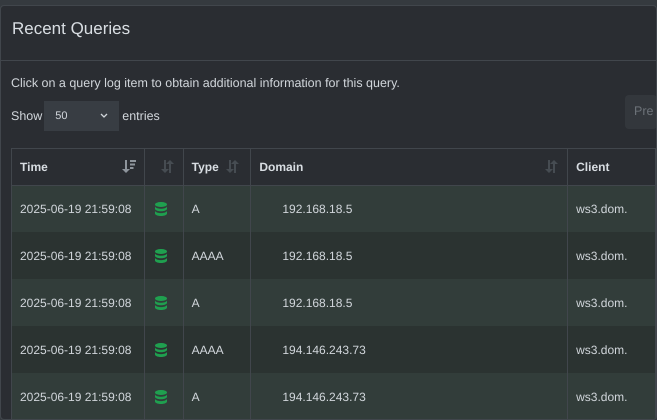  What do you see at coordinates (34, 167) in the screenshot?
I see `column-header: Time` at bounding box center [34, 167].